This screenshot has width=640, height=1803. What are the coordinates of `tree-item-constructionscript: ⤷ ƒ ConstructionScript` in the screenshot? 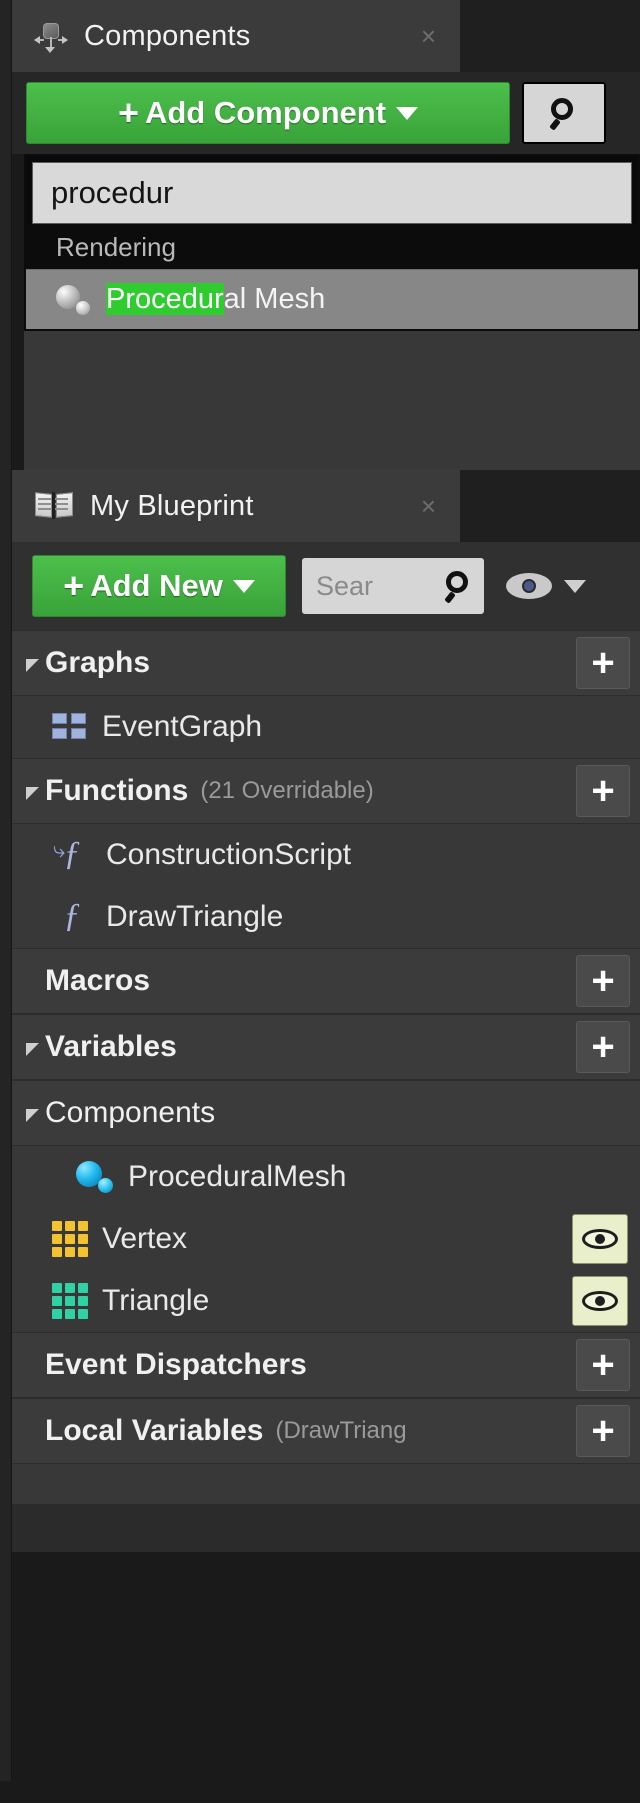 It's located at (326, 855).